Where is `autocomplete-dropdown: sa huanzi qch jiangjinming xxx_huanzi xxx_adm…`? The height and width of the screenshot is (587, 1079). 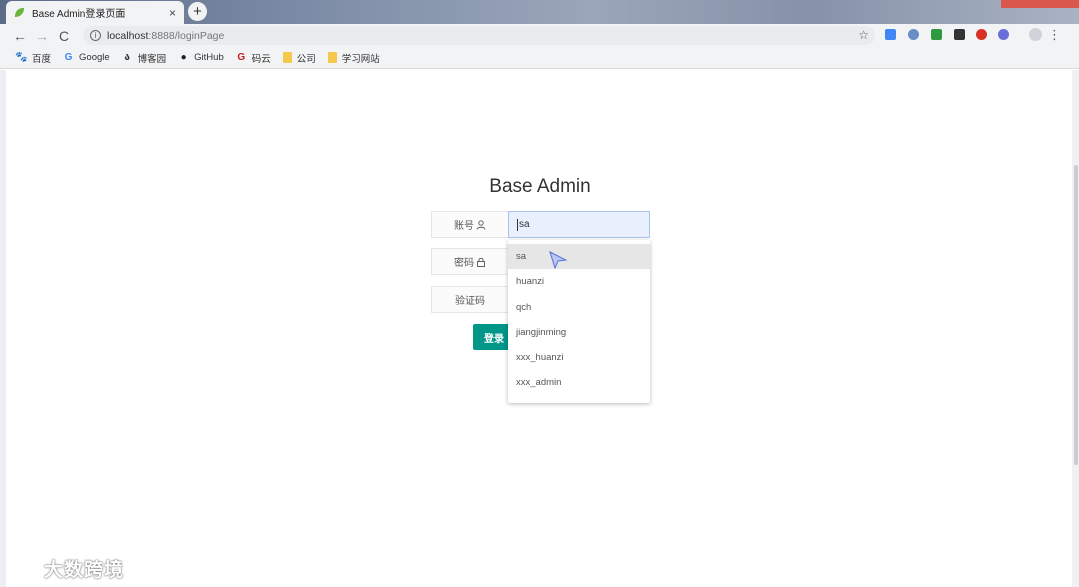
autocomplete-dropdown: sa huanzi qch jiangjinming xxx_huanzi xxx_adm… is located at coordinates (579, 321).